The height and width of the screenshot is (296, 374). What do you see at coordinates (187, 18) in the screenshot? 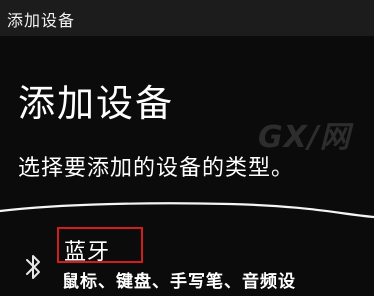
I see `title-bar: 添加设备` at bounding box center [187, 18].